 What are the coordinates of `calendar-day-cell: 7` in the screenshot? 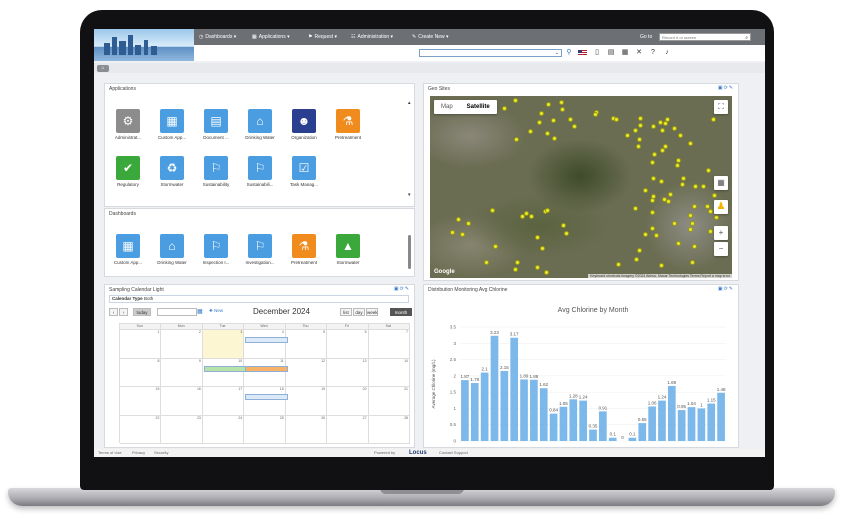 It's located at (389, 344).